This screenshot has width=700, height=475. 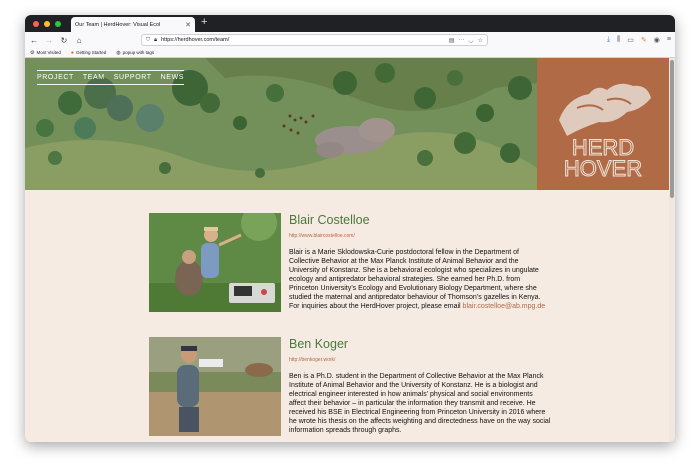 I want to click on page-scrollbar, so click(x=672, y=250).